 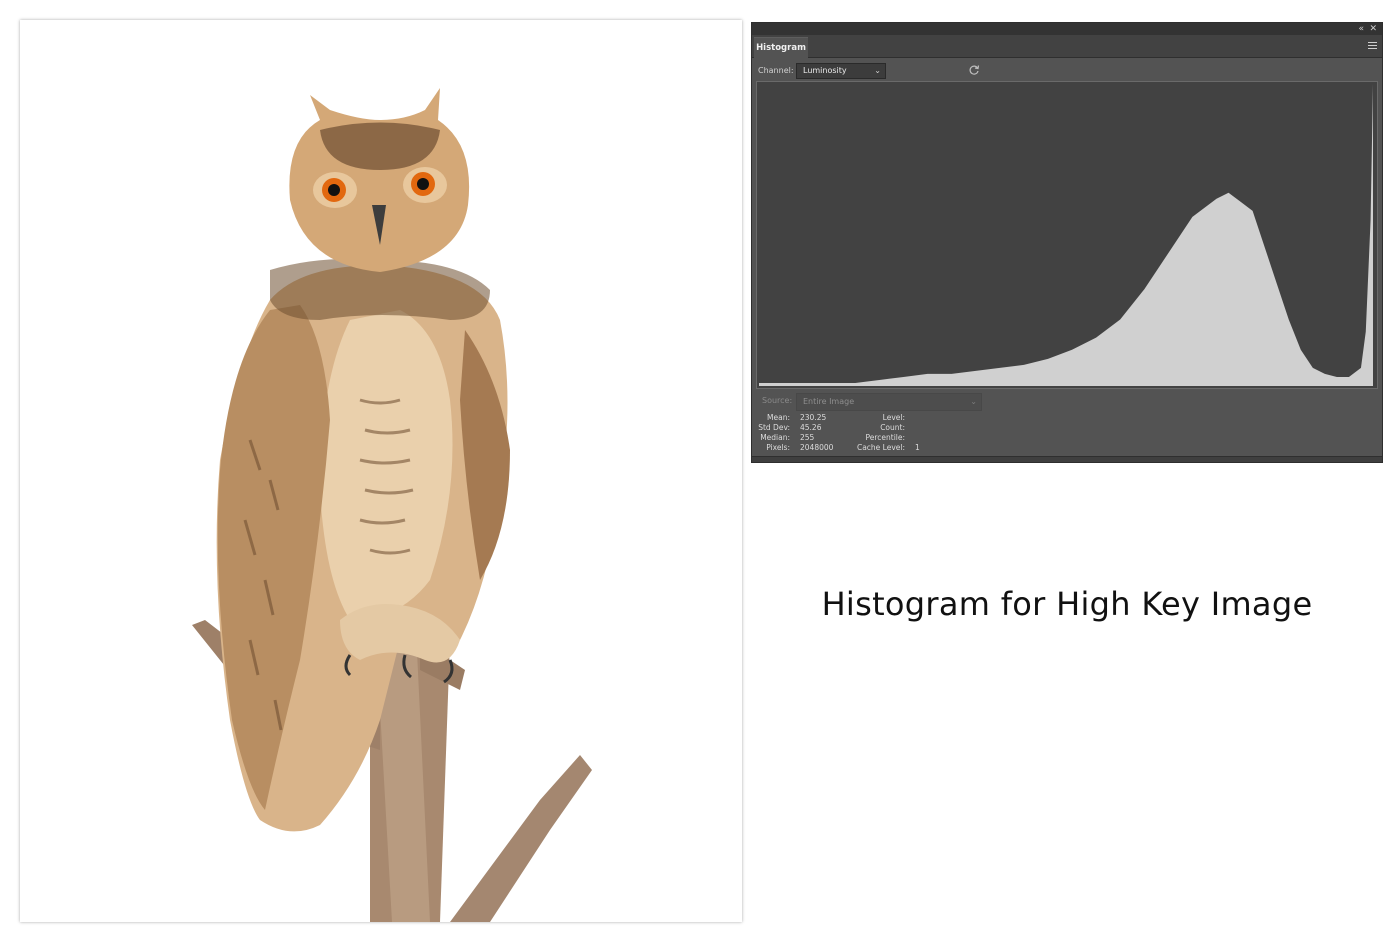 I want to click on owl-body, so click(x=363, y=545).